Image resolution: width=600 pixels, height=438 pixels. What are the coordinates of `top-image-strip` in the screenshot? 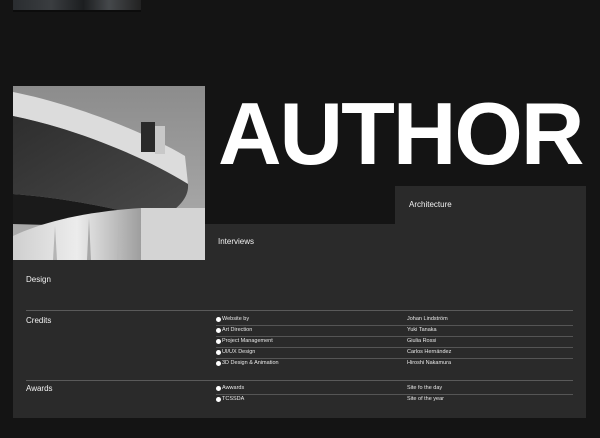 It's located at (77, 6).